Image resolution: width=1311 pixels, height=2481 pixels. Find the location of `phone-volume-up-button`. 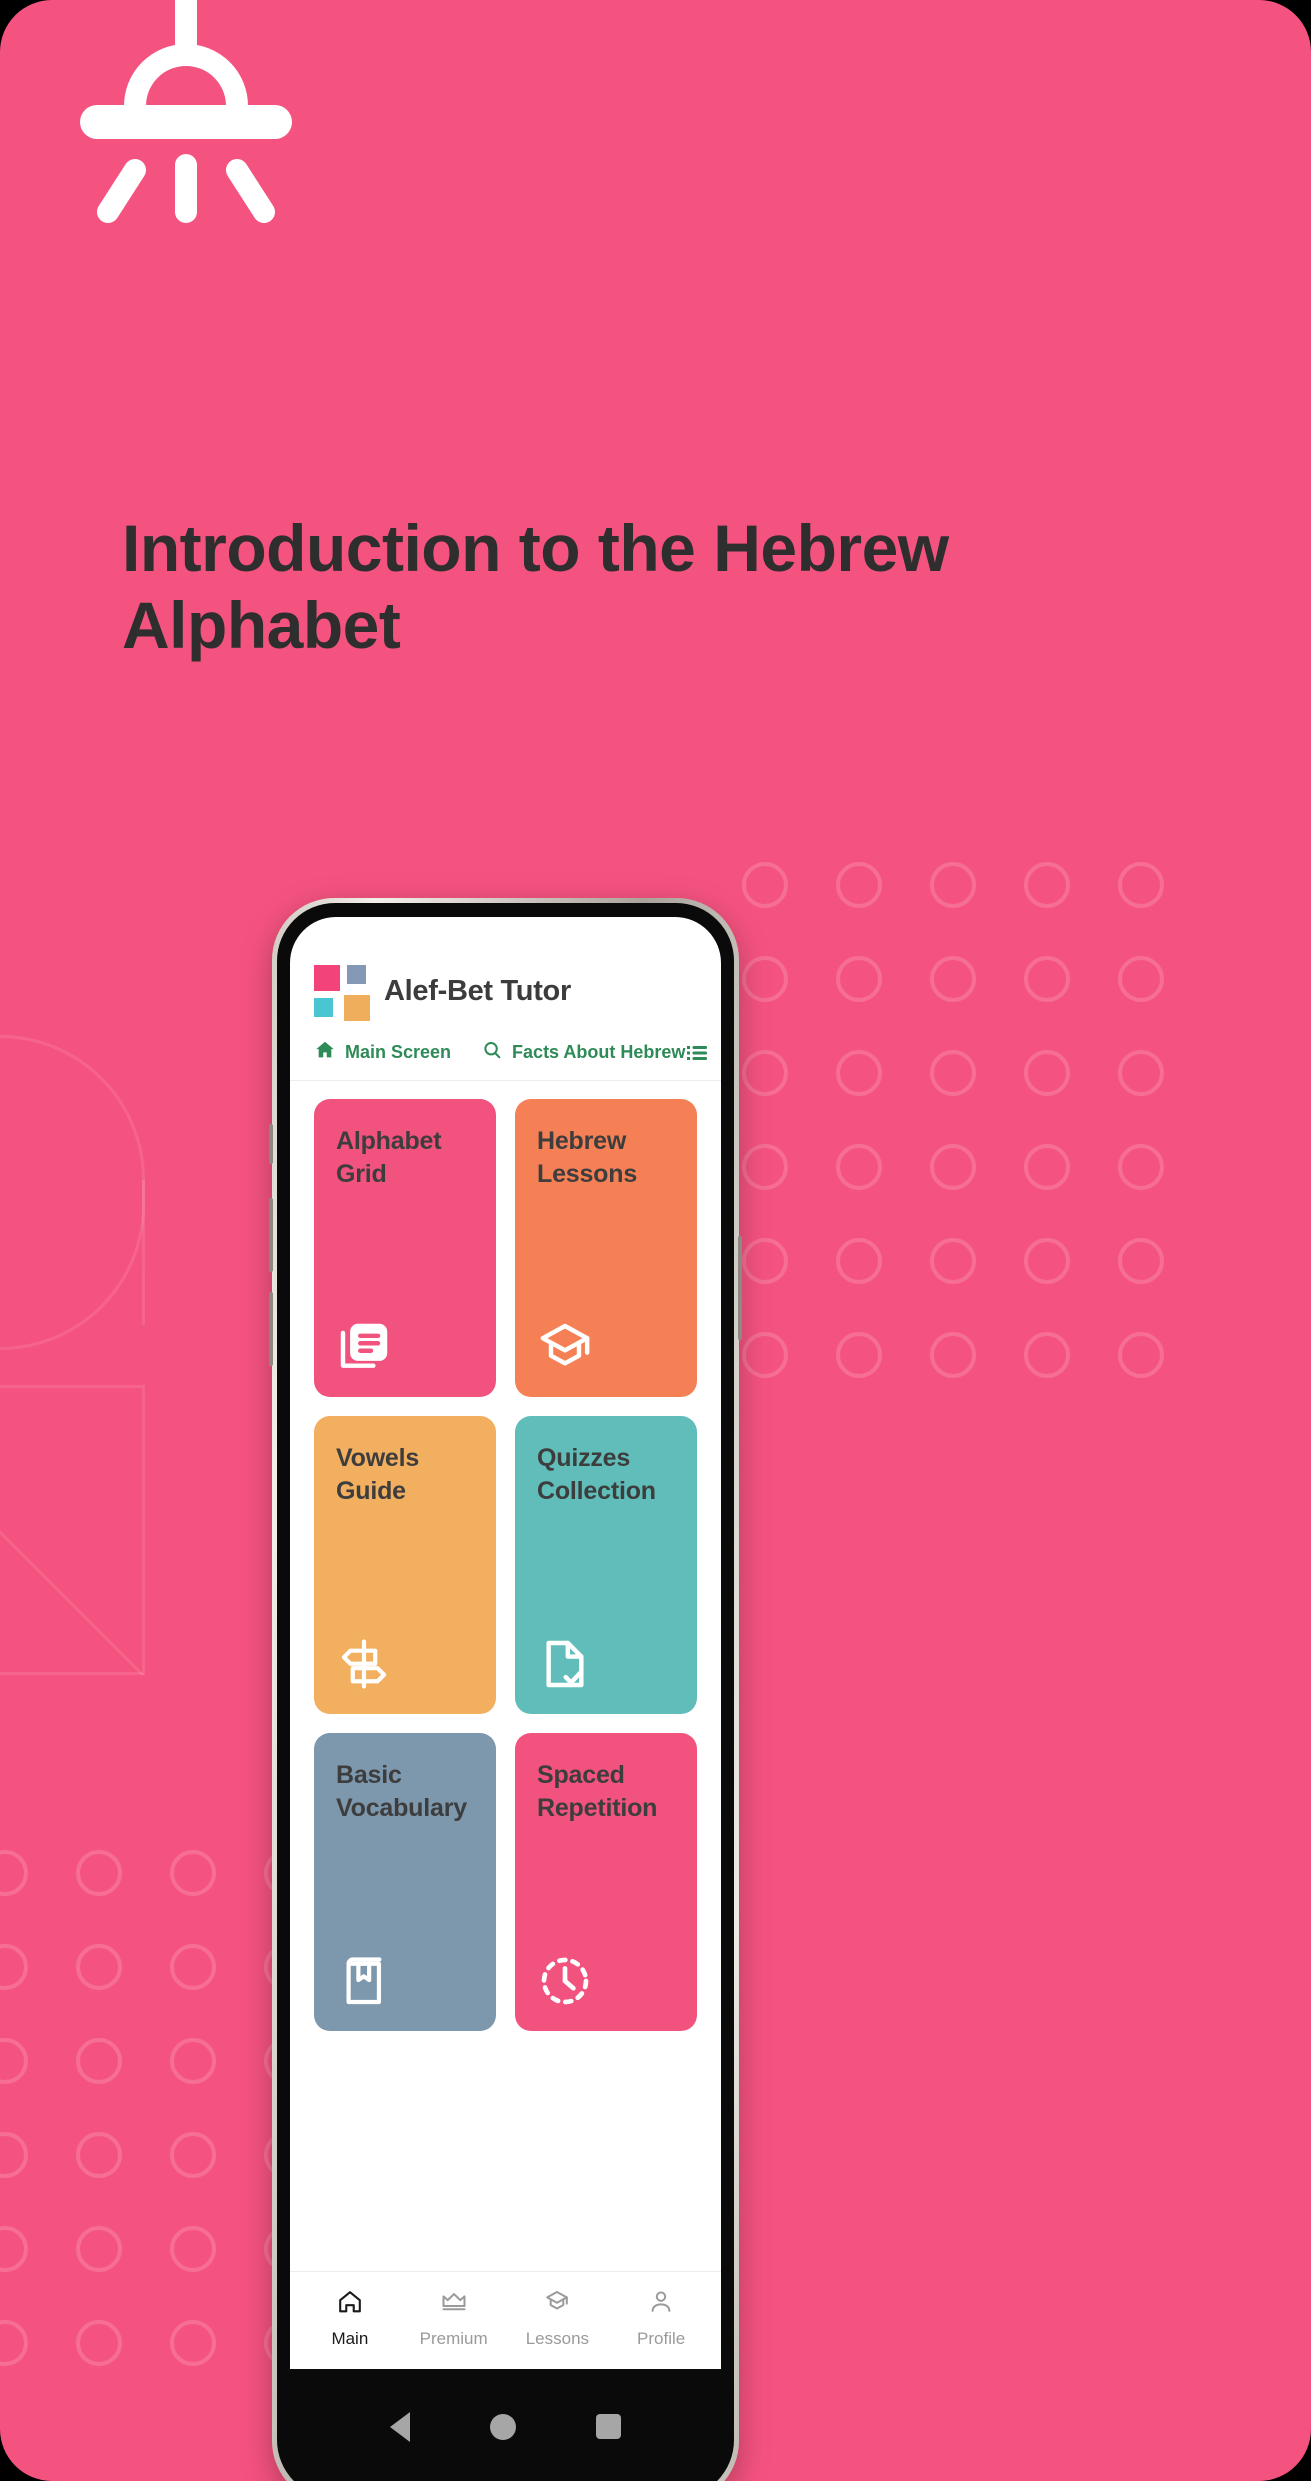

phone-volume-up-button is located at coordinates (271, 1235).